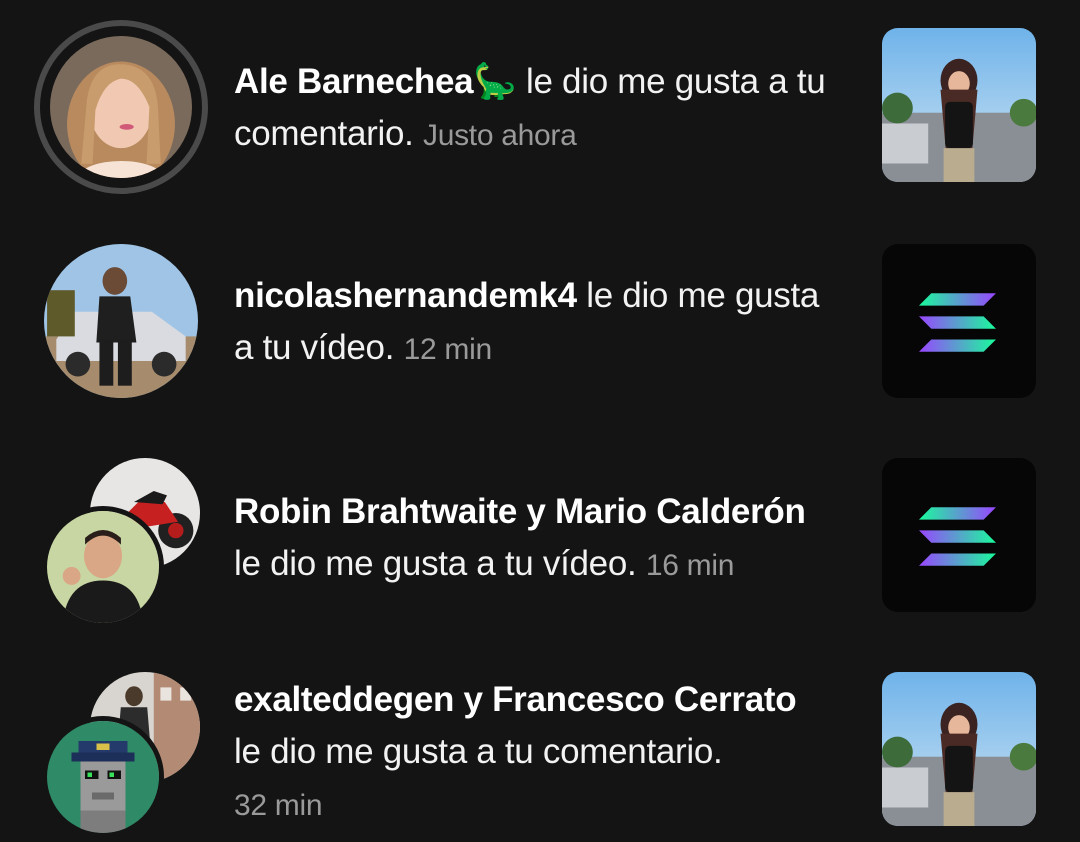 This screenshot has height=842, width=1080. I want to click on profile-photo-woman-icon, so click(121, 107).